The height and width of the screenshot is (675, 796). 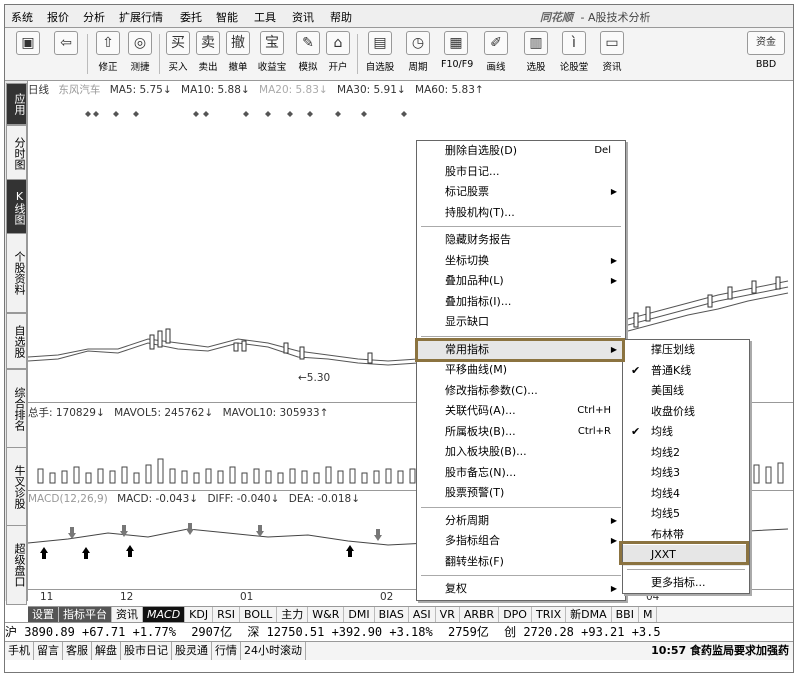 I want to click on indicator-dmi-tab: DMI, so click(x=359, y=614).